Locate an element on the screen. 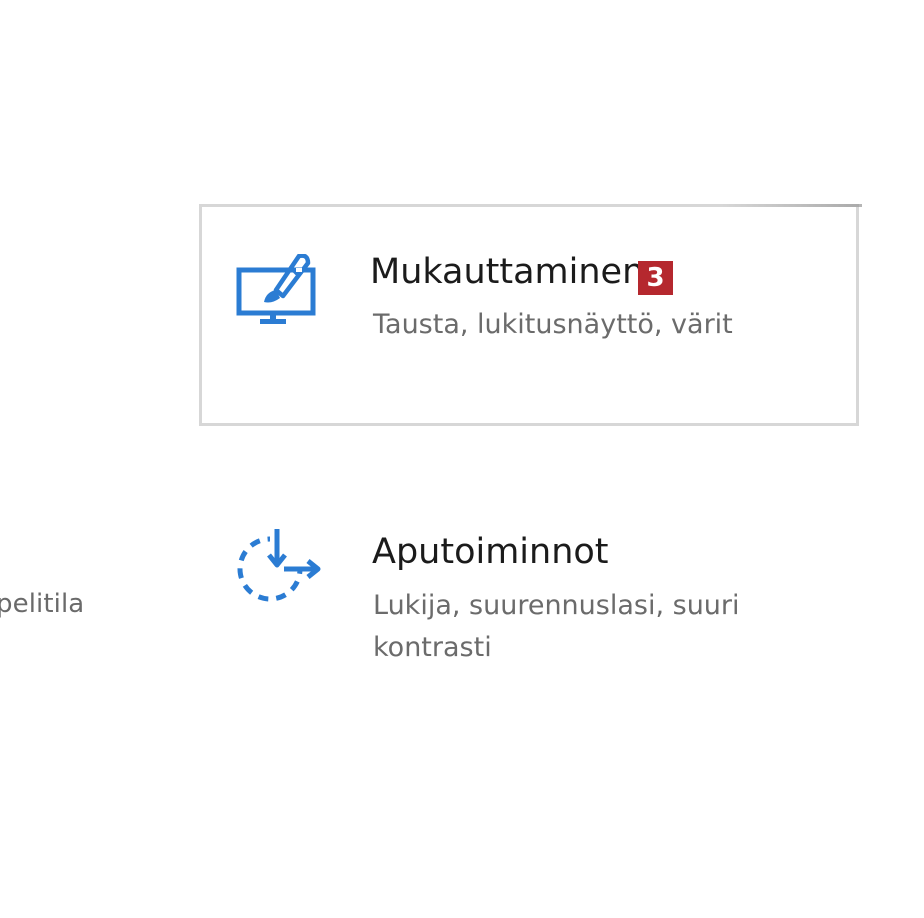 The image size is (924, 918). step-badge: 3 is located at coordinates (655, 278).